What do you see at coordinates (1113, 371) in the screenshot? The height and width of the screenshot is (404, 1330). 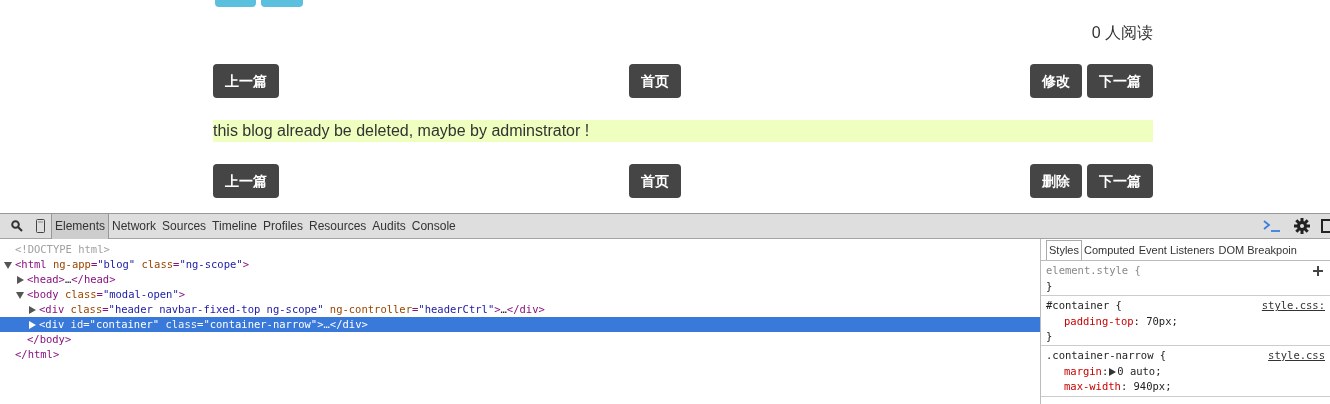 I see `expand-triangle-icon` at bounding box center [1113, 371].